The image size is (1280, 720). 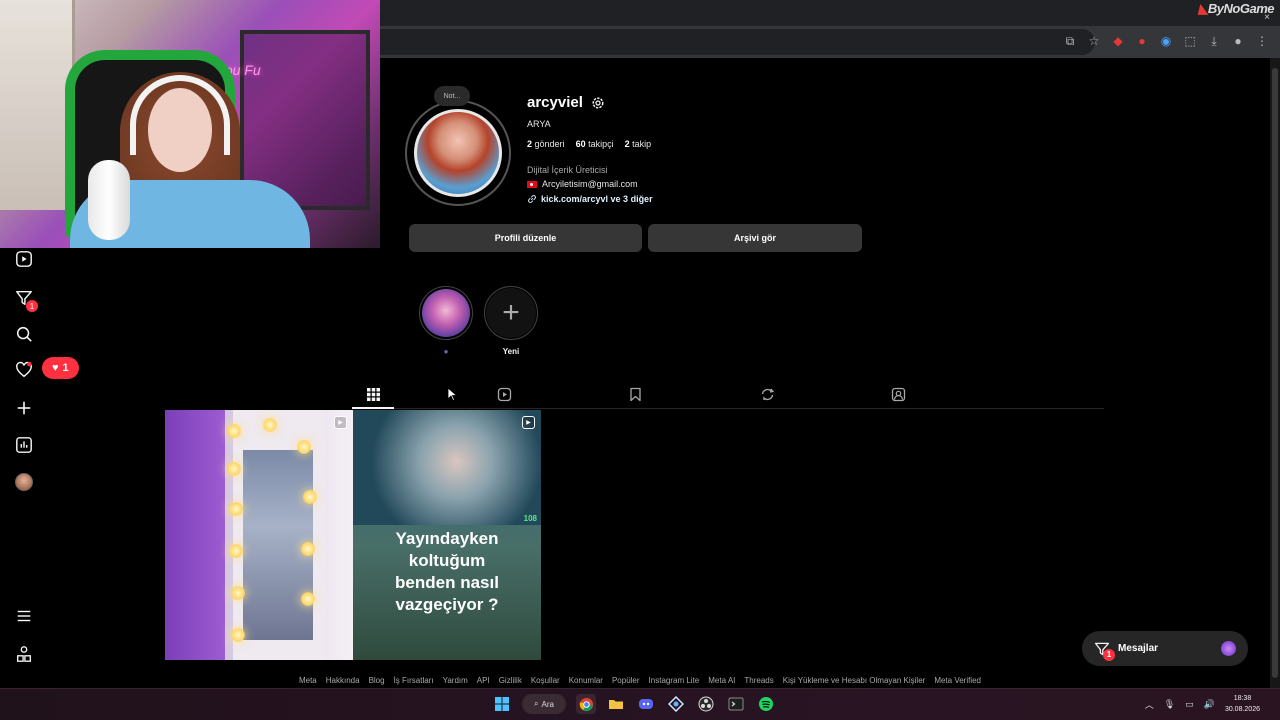 I want to click on network-icon: ▭, so click(x=1189, y=704).